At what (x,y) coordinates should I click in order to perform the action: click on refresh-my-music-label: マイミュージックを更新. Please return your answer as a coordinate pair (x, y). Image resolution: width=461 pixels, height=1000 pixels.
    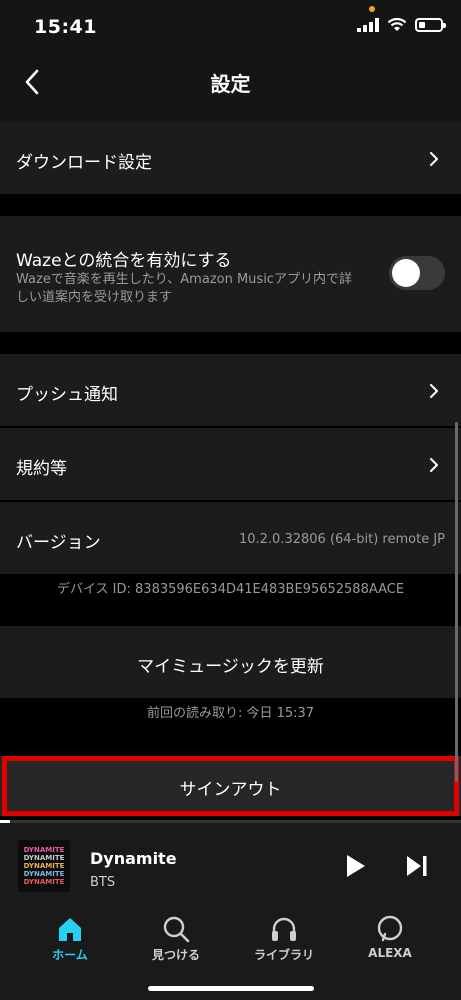
    Looking at the image, I should click on (230, 667).